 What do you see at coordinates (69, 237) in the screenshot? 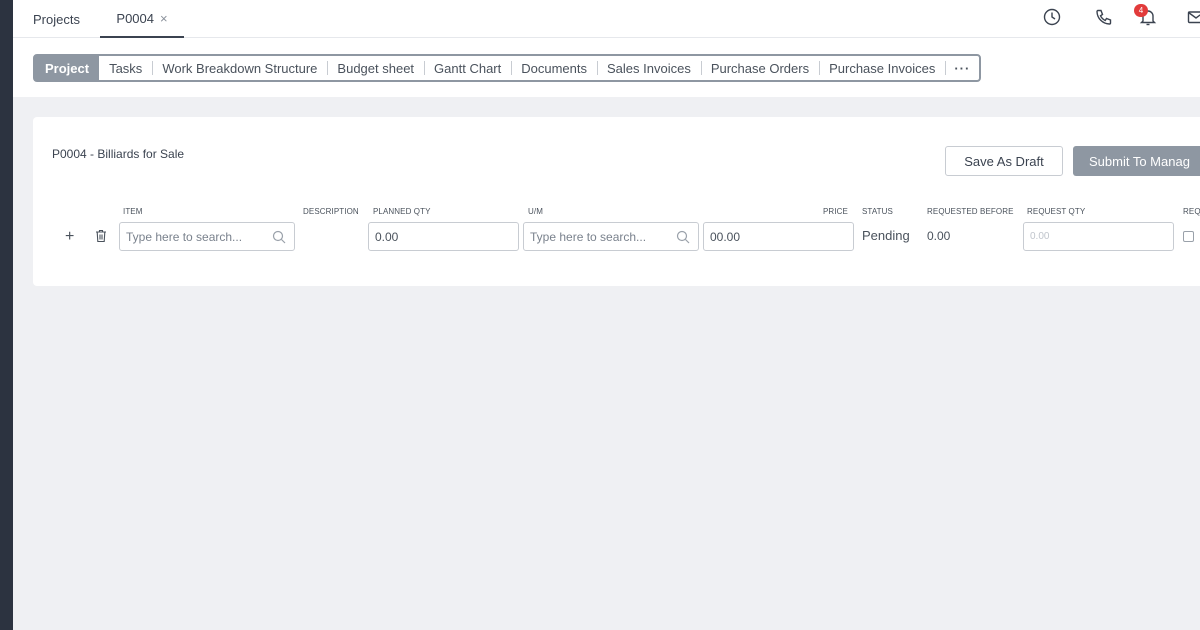
I see `add-row-icon: +` at bounding box center [69, 237].